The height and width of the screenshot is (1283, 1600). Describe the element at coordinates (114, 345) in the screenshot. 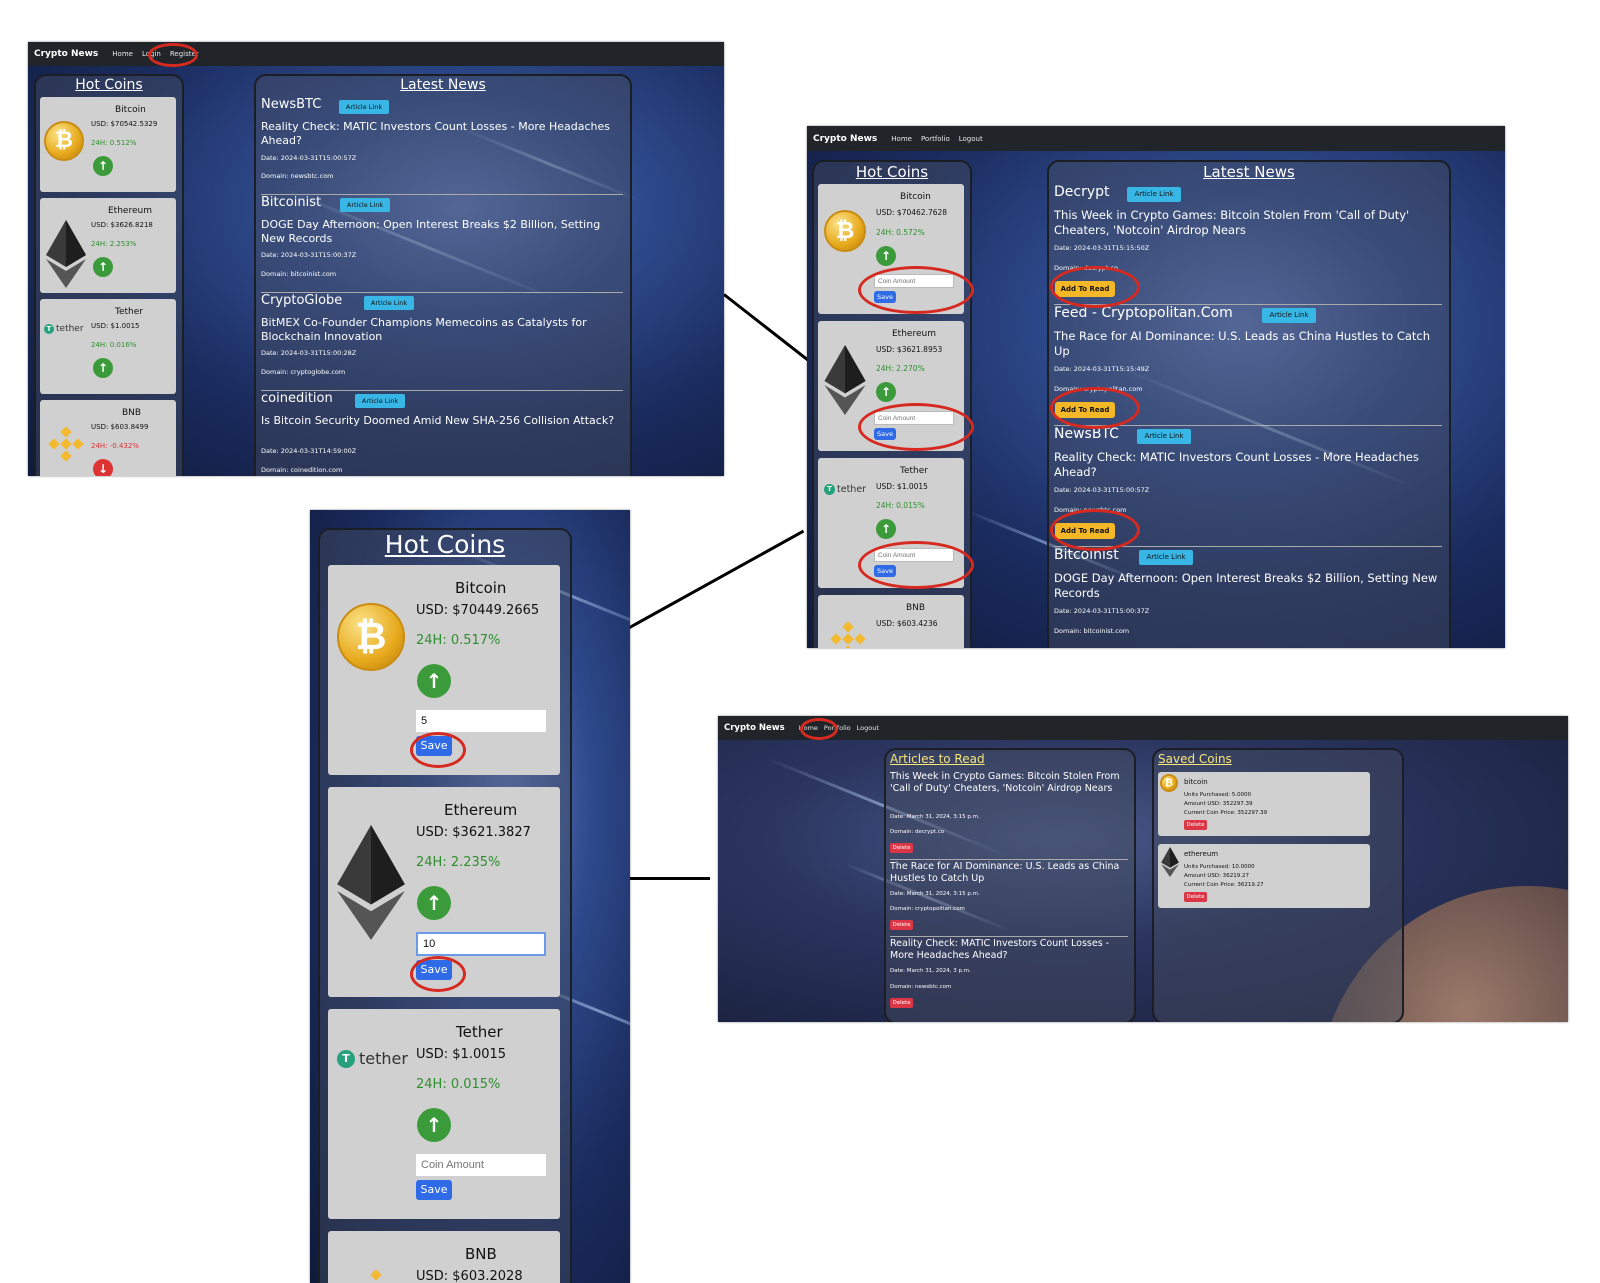

I see `coin-change: 24H: 0.016%` at that location.